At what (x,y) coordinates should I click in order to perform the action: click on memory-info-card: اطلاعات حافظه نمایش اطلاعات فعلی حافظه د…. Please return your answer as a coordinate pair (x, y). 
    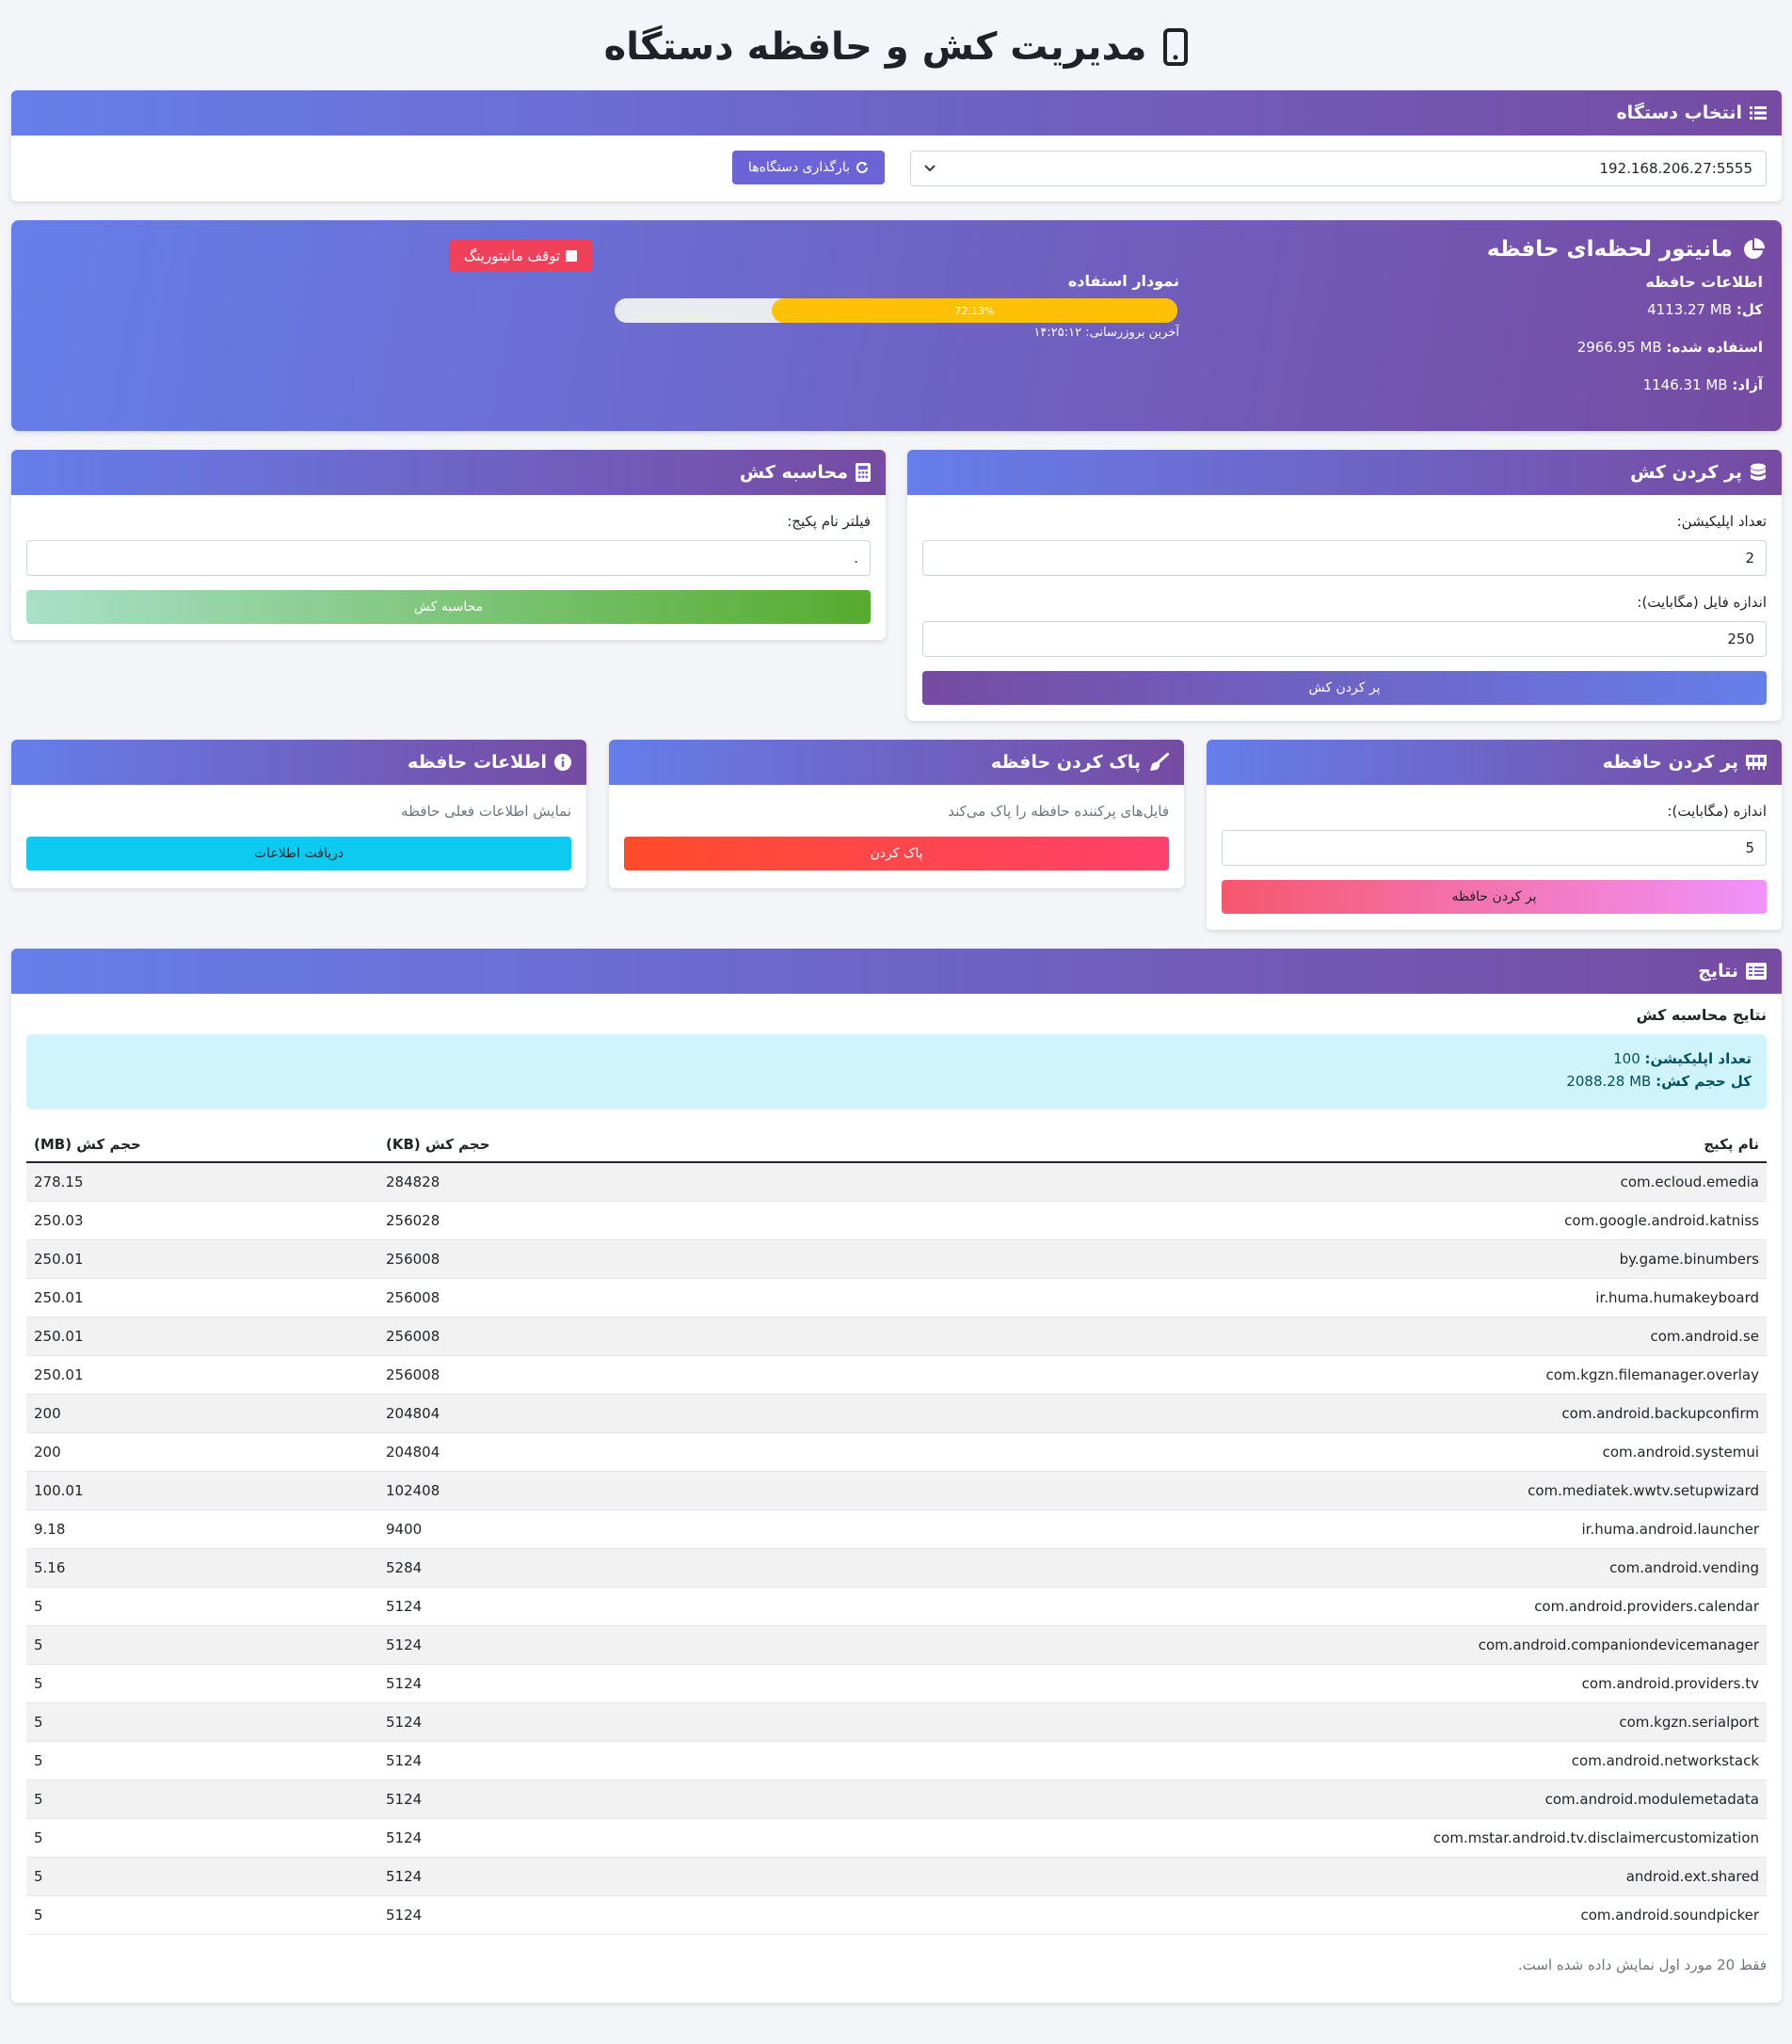
    Looking at the image, I should click on (298, 814).